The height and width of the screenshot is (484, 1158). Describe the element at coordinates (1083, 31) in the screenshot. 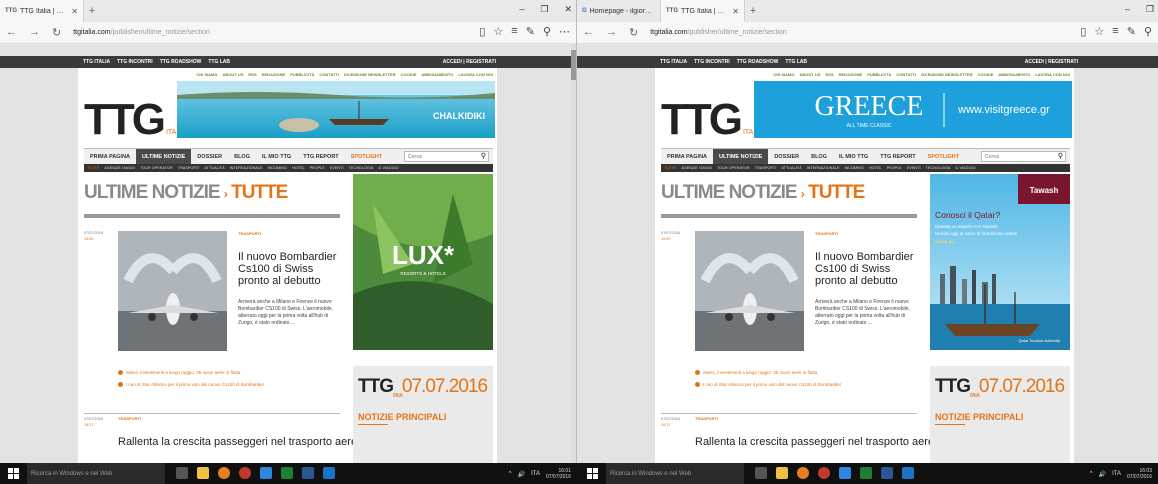

I see `reading-view-icon: ▯` at that location.